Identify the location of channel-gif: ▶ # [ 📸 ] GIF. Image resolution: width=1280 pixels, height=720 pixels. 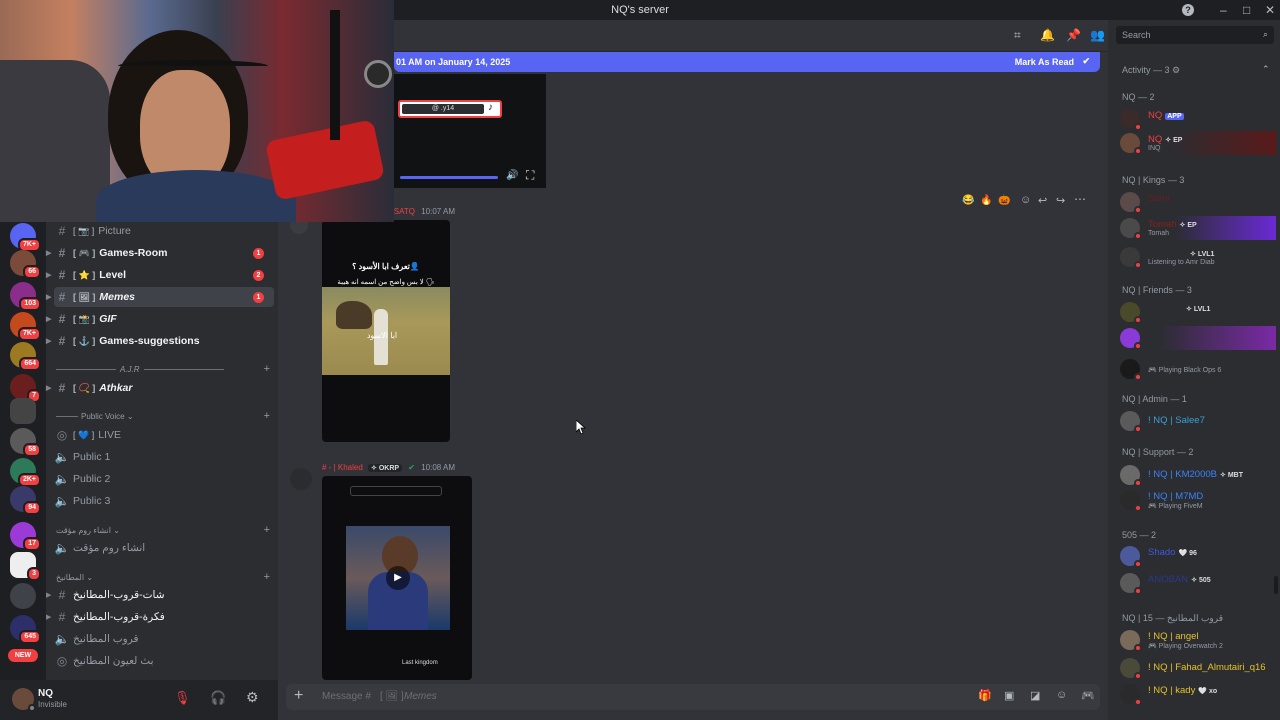
(160, 319).